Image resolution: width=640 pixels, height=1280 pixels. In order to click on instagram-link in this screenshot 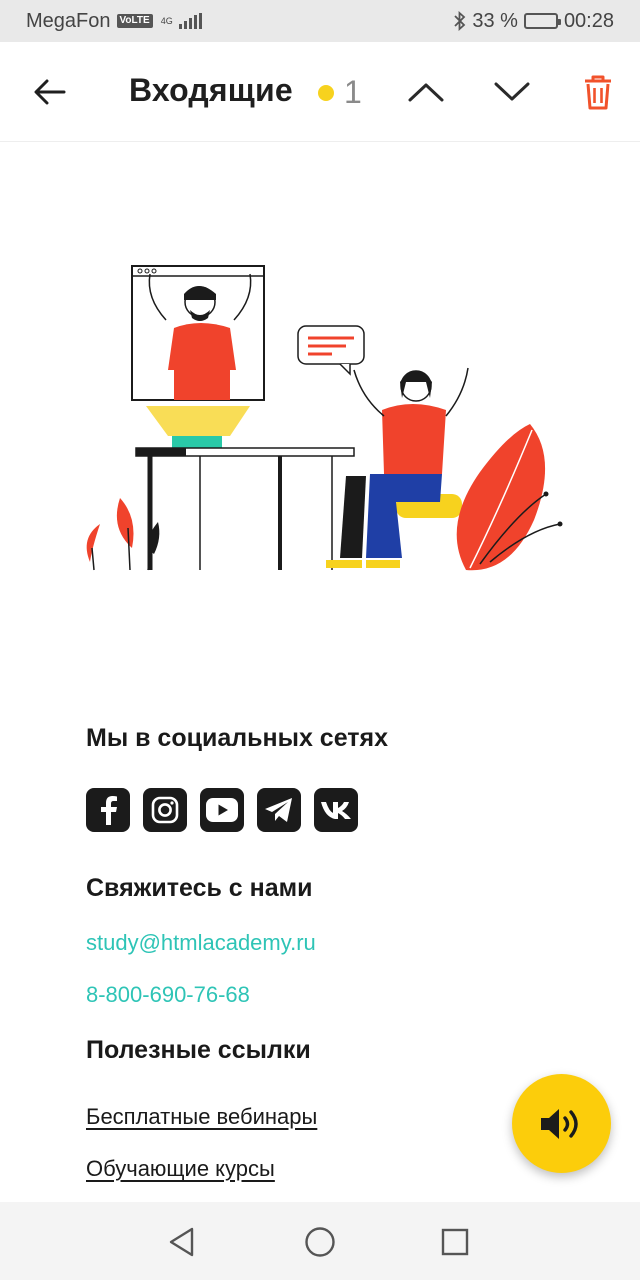, I will do `click(165, 810)`.